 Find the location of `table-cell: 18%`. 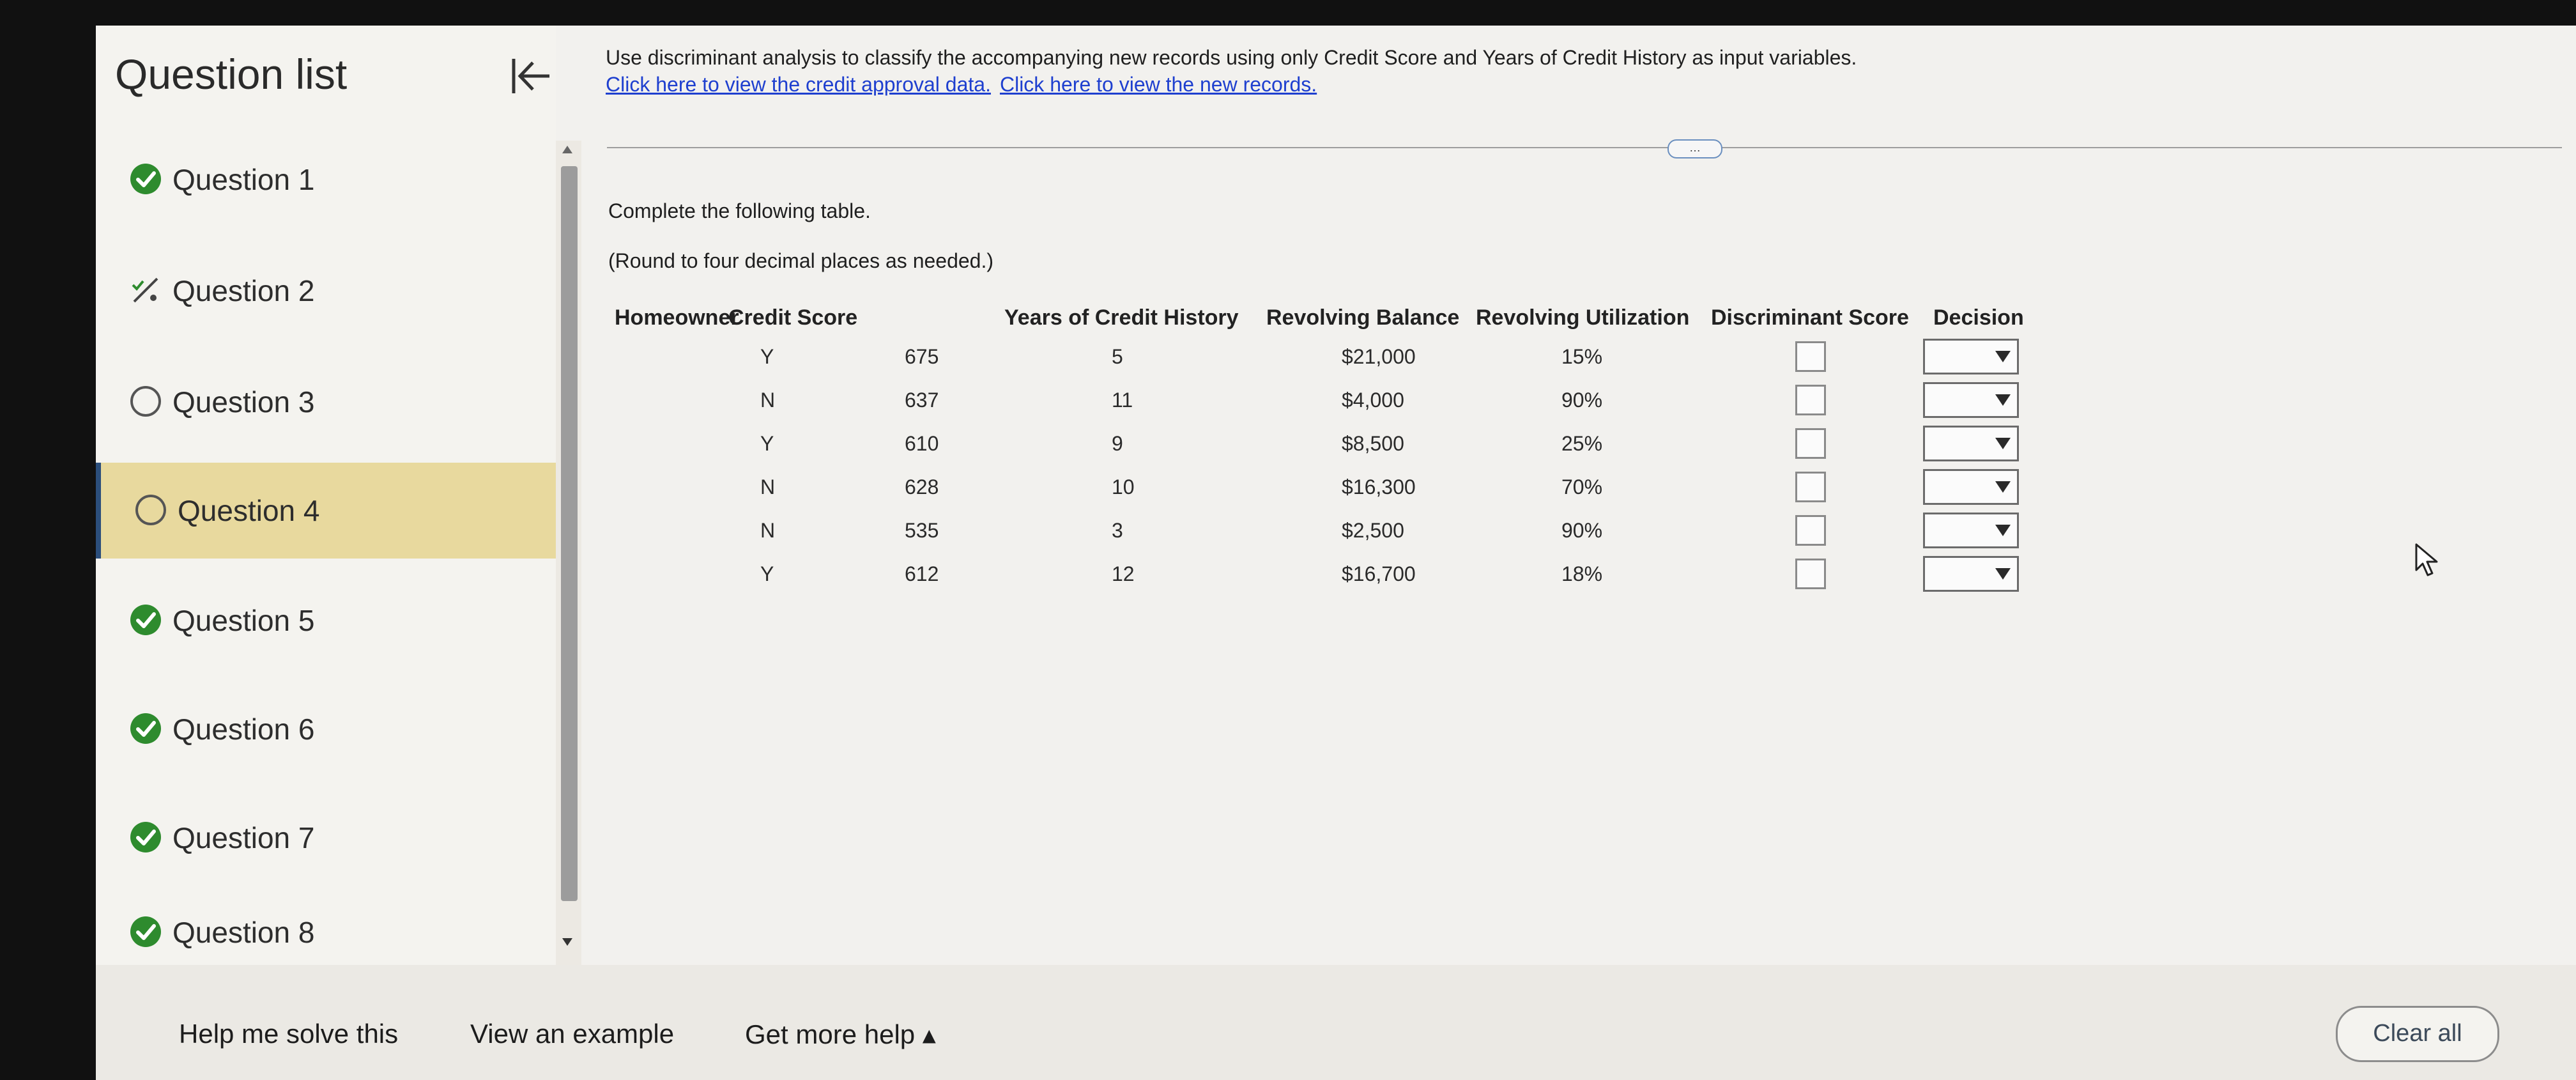

table-cell: 18% is located at coordinates (1582, 573).